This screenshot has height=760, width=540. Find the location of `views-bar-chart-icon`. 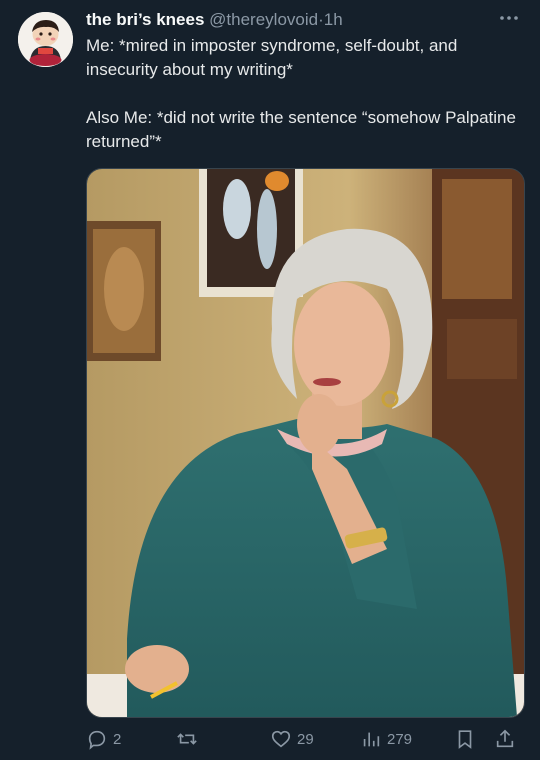

views-bar-chart-icon is located at coordinates (371, 739).